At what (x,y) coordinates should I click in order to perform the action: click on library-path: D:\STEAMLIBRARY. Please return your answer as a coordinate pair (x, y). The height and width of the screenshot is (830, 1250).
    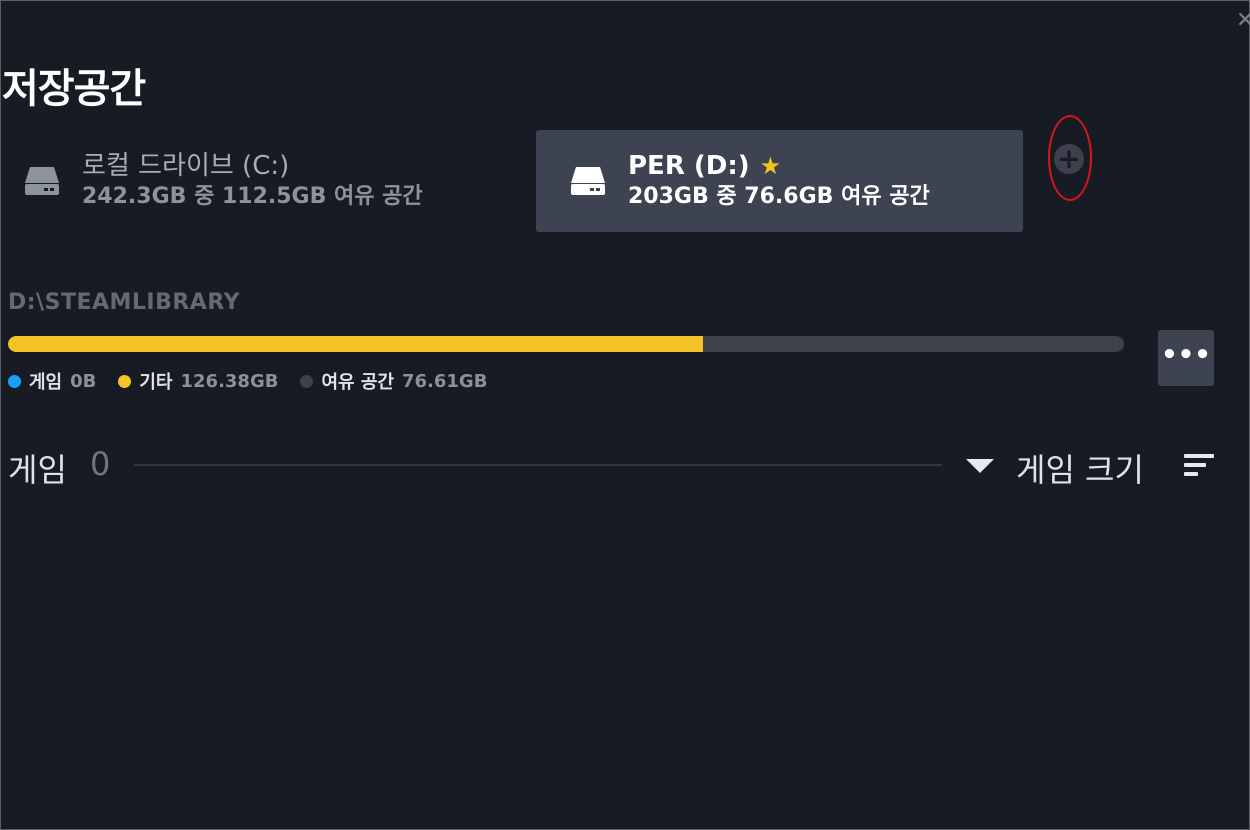
    Looking at the image, I should click on (124, 302).